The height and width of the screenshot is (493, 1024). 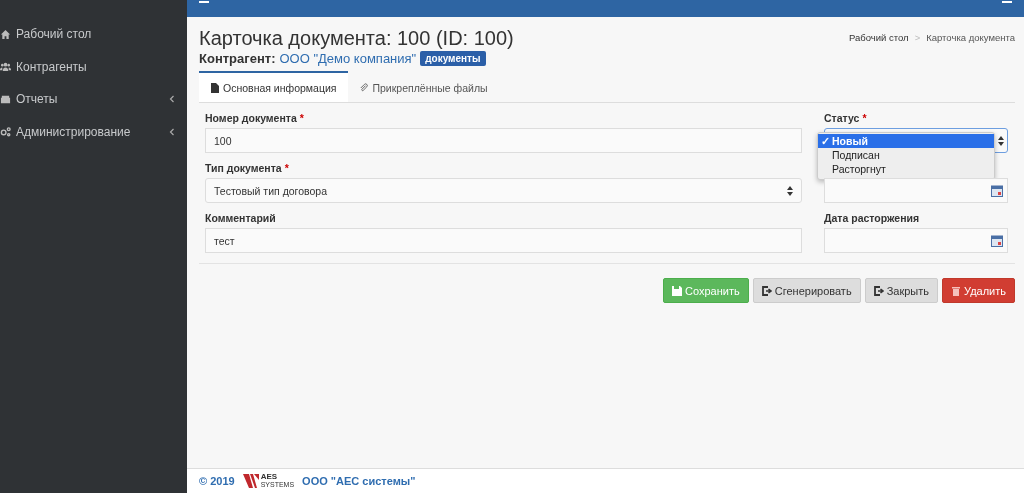 What do you see at coordinates (503, 240) in the screenshot?
I see `input-field: тест` at bounding box center [503, 240].